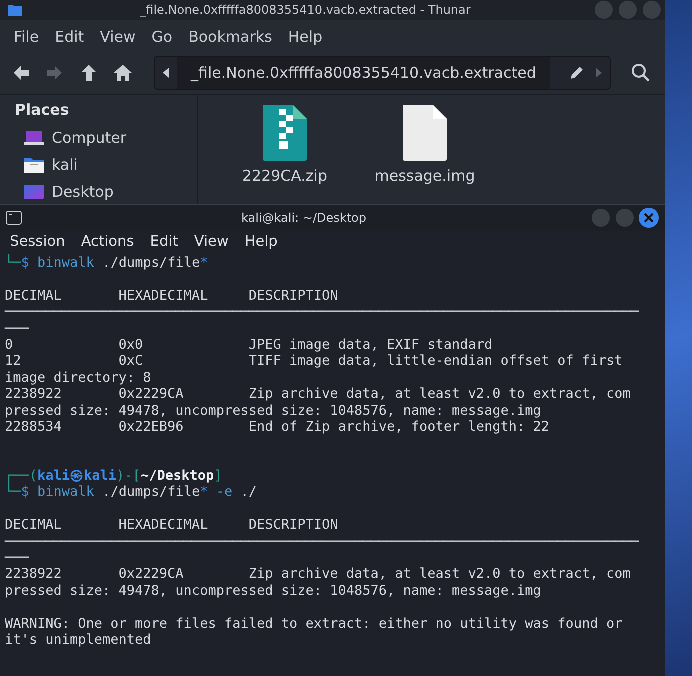 Image resolution: width=692 pixels, height=676 pixels. I want to click on close-icon, so click(649, 218).